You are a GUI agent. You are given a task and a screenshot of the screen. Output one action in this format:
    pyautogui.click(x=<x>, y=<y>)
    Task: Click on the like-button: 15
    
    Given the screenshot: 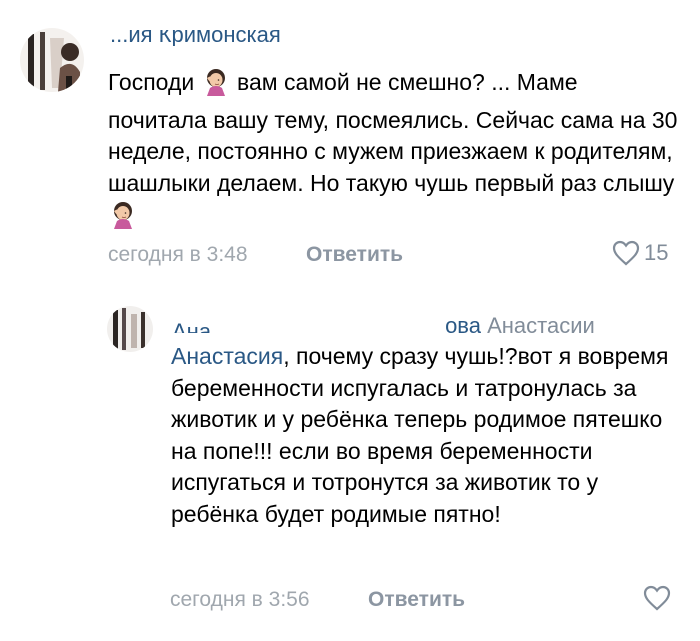 What is the action you would take?
    pyautogui.click(x=640, y=253)
    